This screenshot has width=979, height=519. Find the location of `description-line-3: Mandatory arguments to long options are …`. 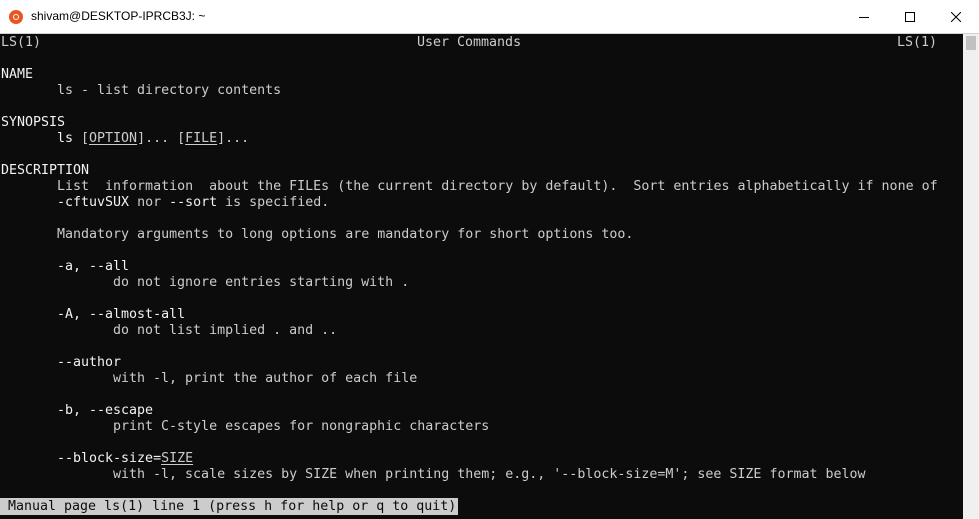

description-line-3: Mandatory arguments to long options are … is located at coordinates (345, 234).